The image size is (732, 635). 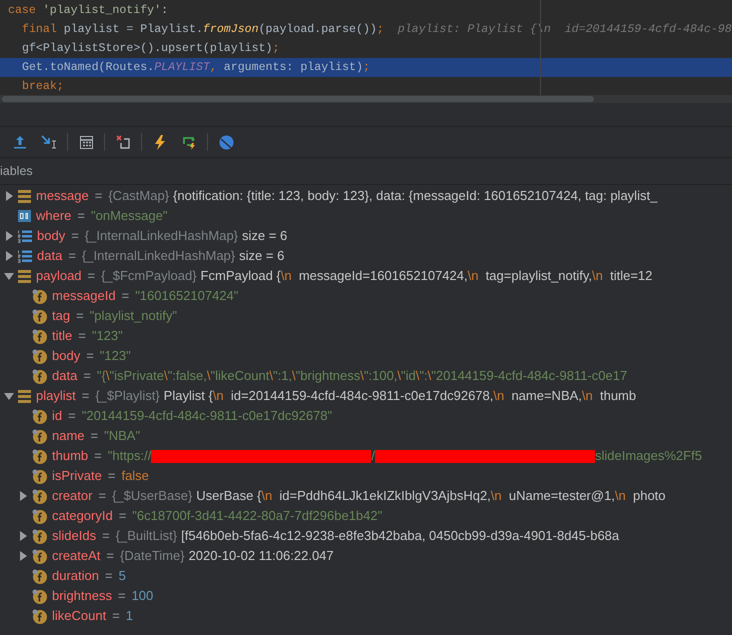 What do you see at coordinates (384, 496) in the screenshot?
I see `value-text: id=Pddh64LJk1ekIZkIblgV3AjbsHq2,` at bounding box center [384, 496].